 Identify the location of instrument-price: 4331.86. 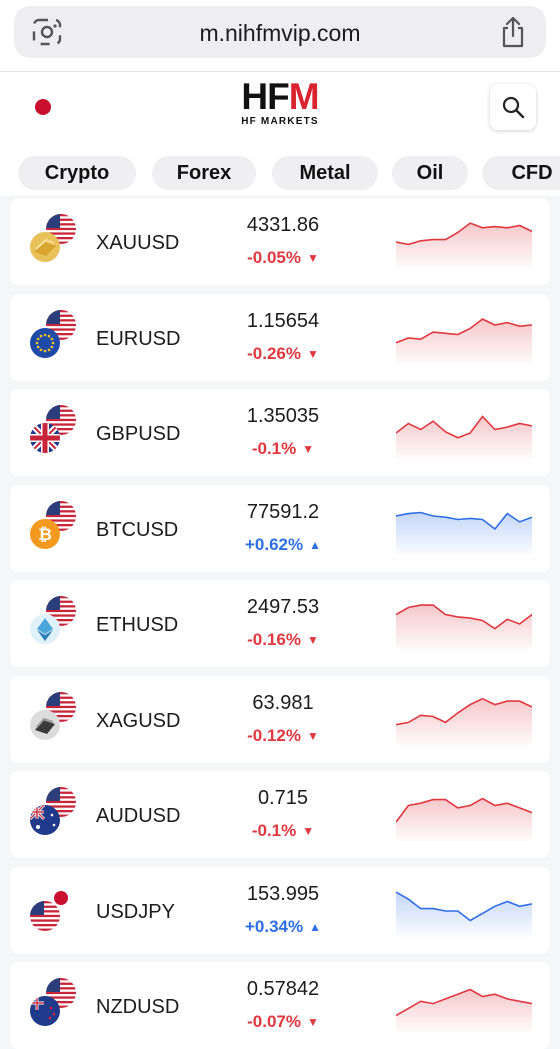
(283, 225).